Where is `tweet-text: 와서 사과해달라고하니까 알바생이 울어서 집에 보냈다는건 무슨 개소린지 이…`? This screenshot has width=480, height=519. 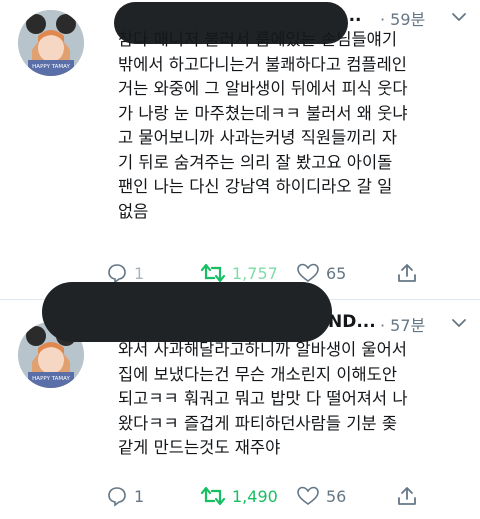 tweet-text: 와서 사과해달라고하니까 알바생이 울어서 집에 보냈다는건 무슨 개소린지 이… is located at coordinates (263, 398).